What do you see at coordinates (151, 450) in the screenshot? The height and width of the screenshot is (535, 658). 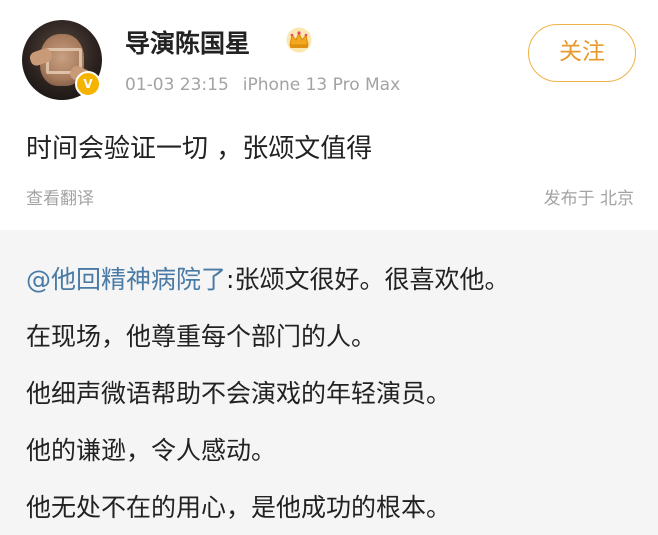 I see `repost-line: 他的谦逊，令人感动。` at bounding box center [151, 450].